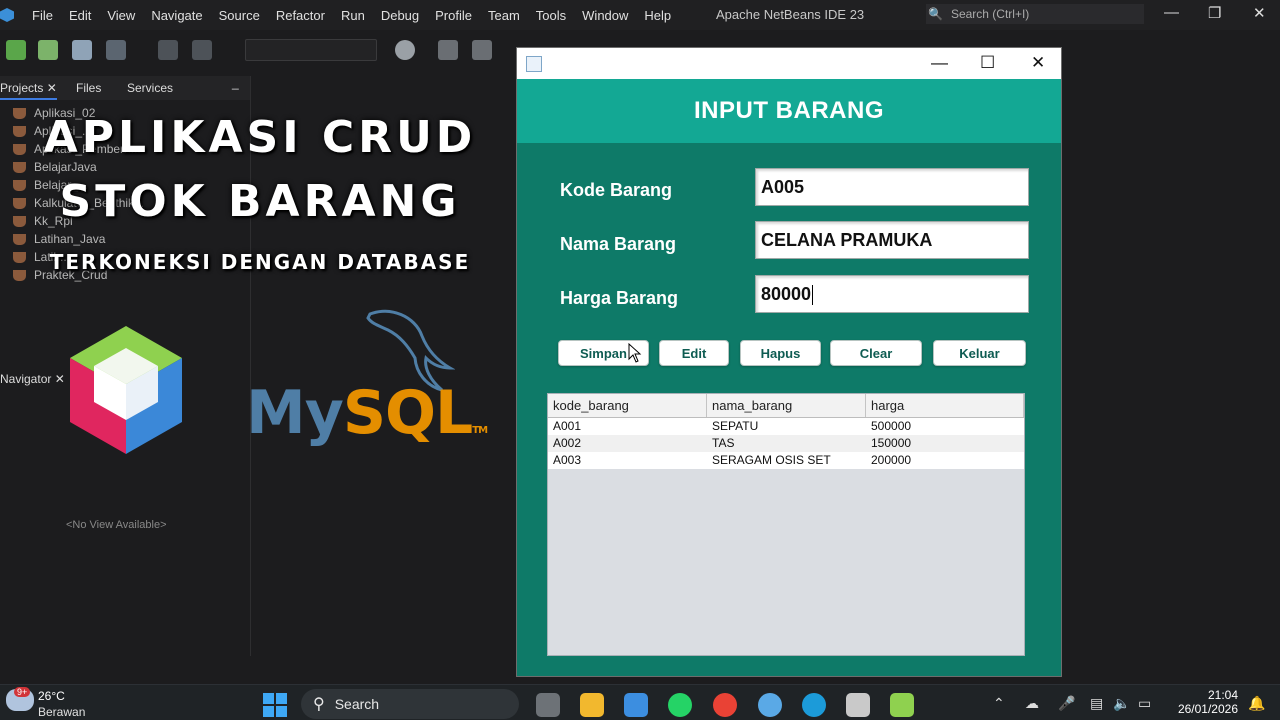 The image size is (1280, 720). What do you see at coordinates (176, 15) in the screenshot?
I see `menu-navigate: Navigate` at bounding box center [176, 15].